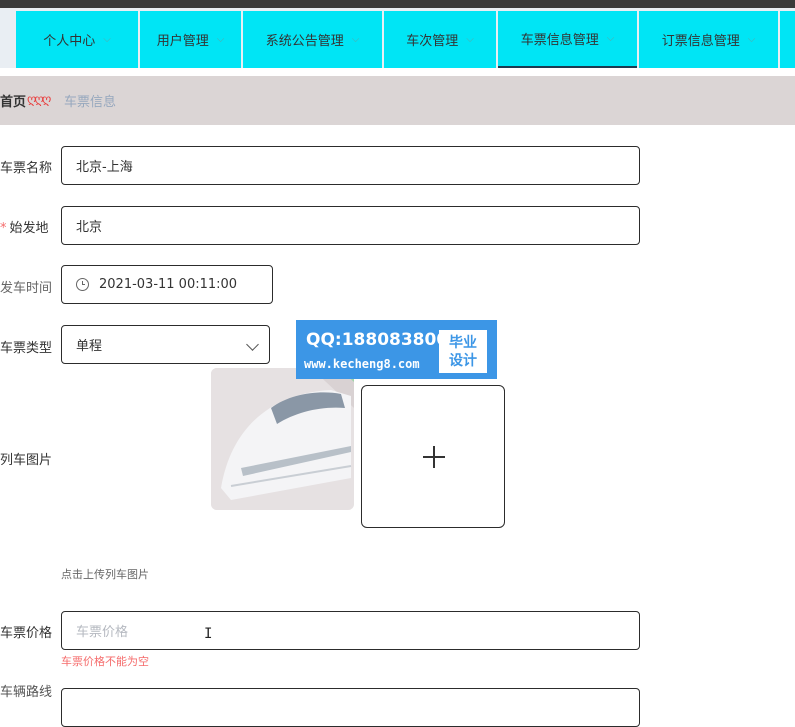 This screenshot has width=795, height=727. What do you see at coordinates (89, 227) in the screenshot?
I see `origin-value: 北京` at bounding box center [89, 227].